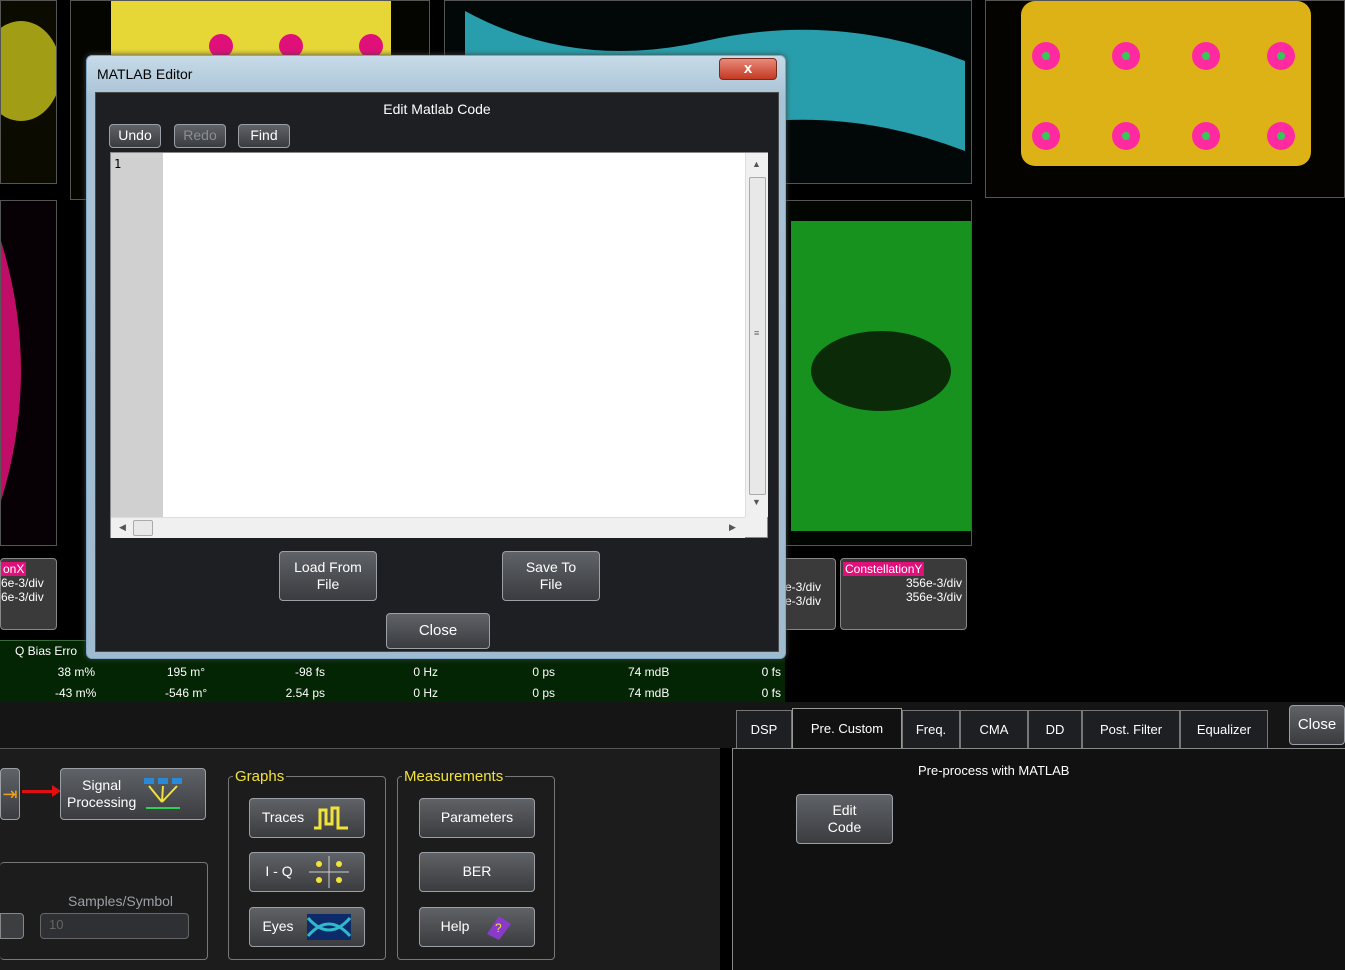 The image size is (1345, 970). I want to click on measurement-cell: 38 m%, so click(76, 672).